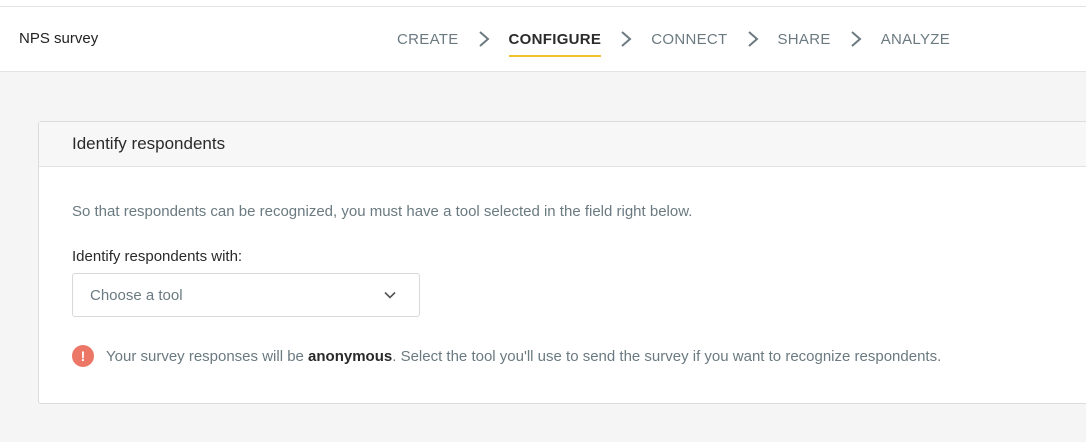 The image size is (1086, 442). Describe the element at coordinates (915, 39) in the screenshot. I see `step-analyze: ANALYZE` at that location.